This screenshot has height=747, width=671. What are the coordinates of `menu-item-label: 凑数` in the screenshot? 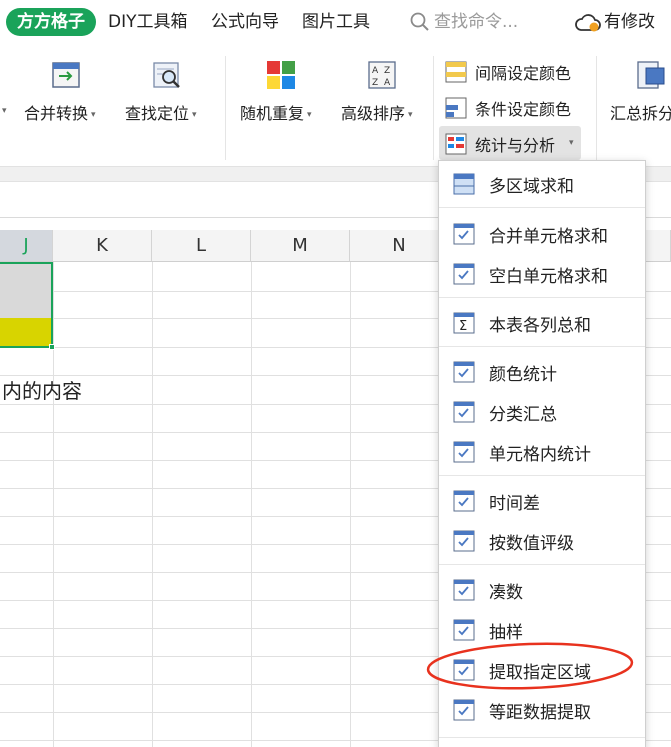 It's located at (506, 593).